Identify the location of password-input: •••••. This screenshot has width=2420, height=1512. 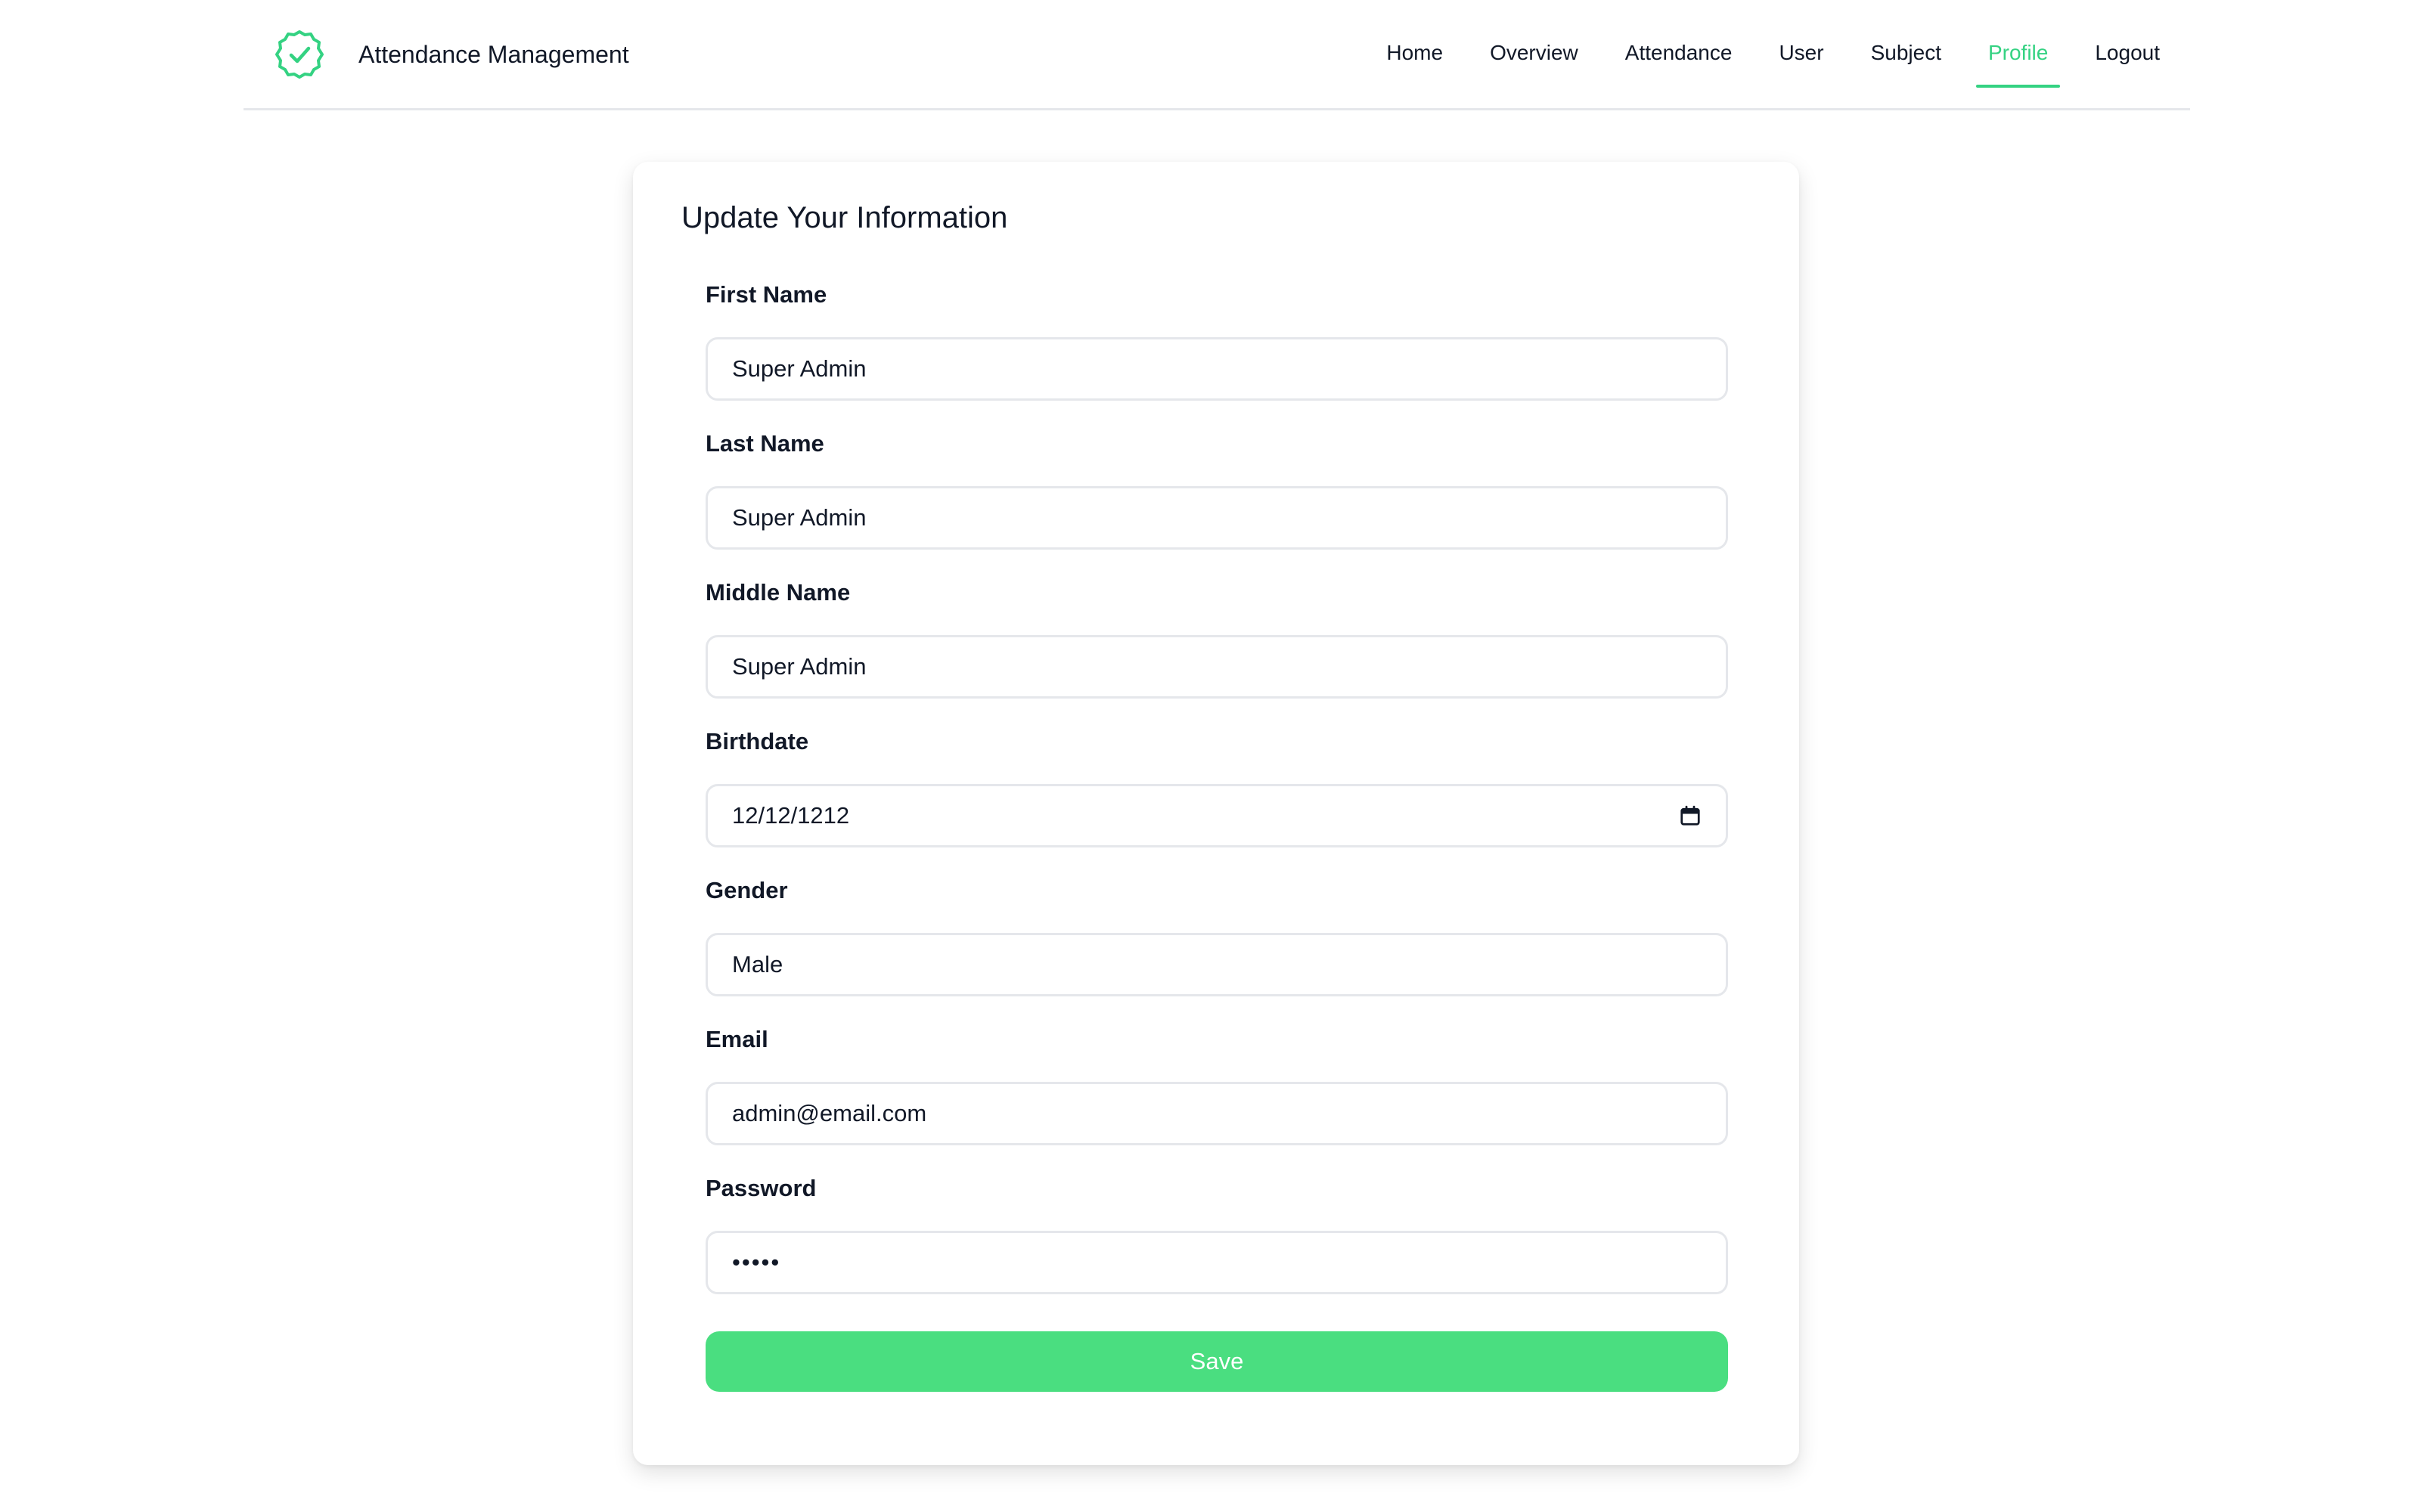
(1217, 1263).